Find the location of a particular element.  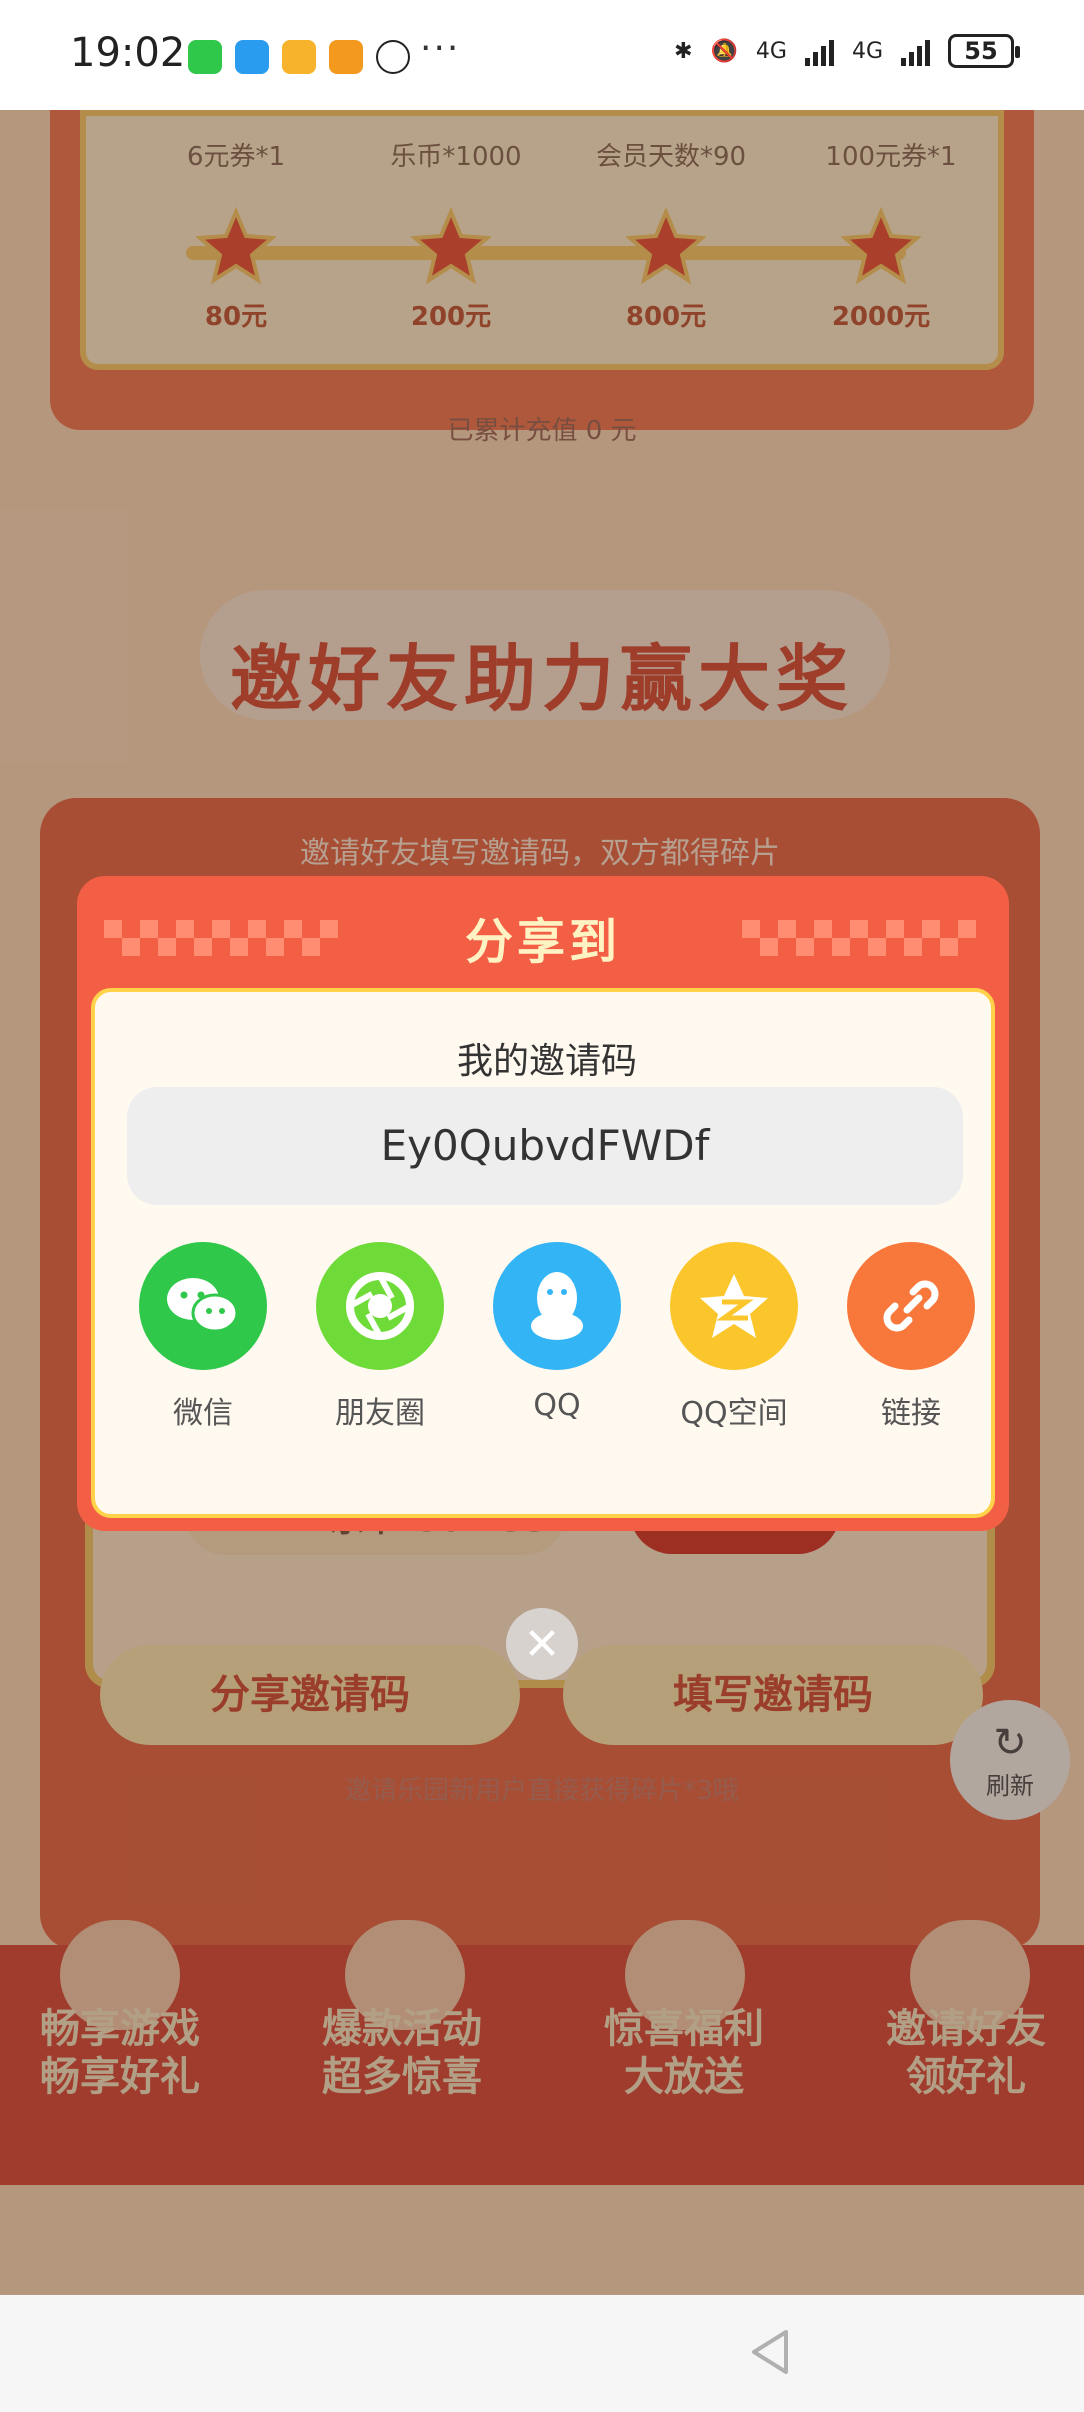

invite-code-field: Ey0QubvdFWDf is located at coordinates (545, 1146).